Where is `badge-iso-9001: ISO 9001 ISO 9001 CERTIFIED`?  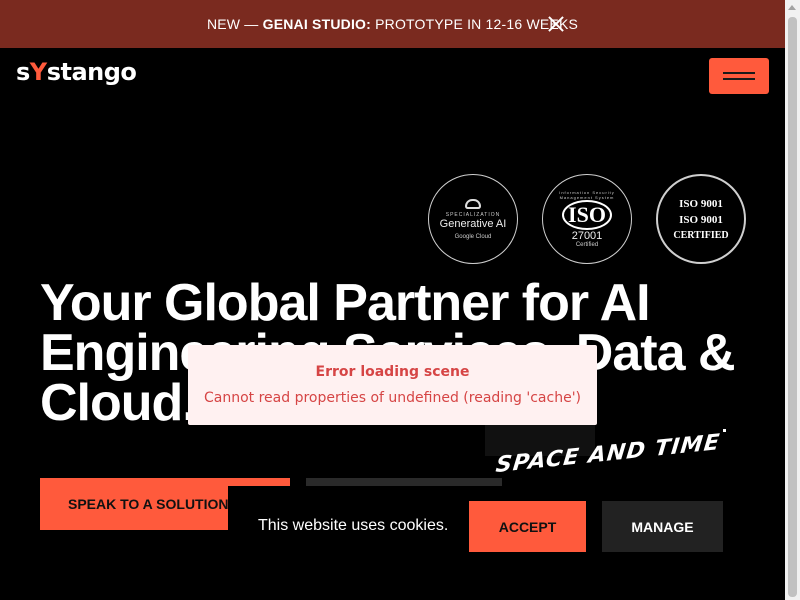
badge-iso-9001: ISO 9001 ISO 9001 CERTIFIED is located at coordinates (701, 219).